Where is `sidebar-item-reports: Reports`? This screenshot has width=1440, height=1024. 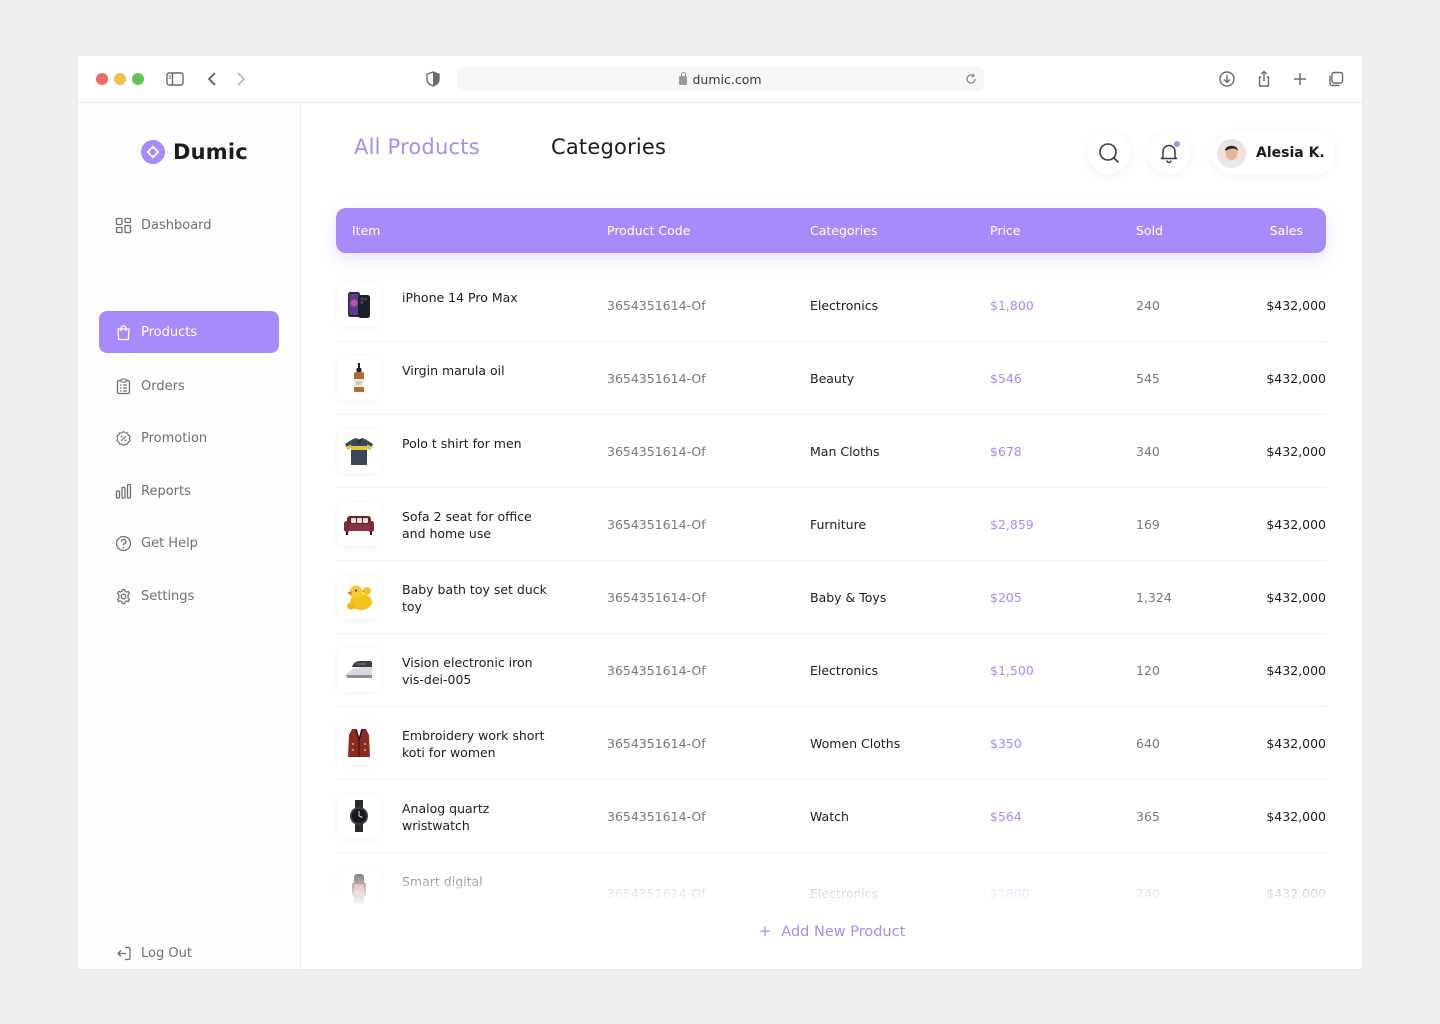
sidebar-item-reports: Reports is located at coordinates (189, 491).